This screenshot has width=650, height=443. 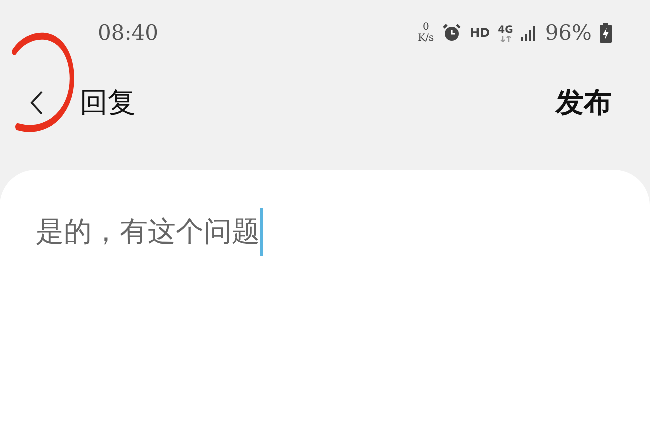 I want to click on battery-charging-icon, so click(x=606, y=33).